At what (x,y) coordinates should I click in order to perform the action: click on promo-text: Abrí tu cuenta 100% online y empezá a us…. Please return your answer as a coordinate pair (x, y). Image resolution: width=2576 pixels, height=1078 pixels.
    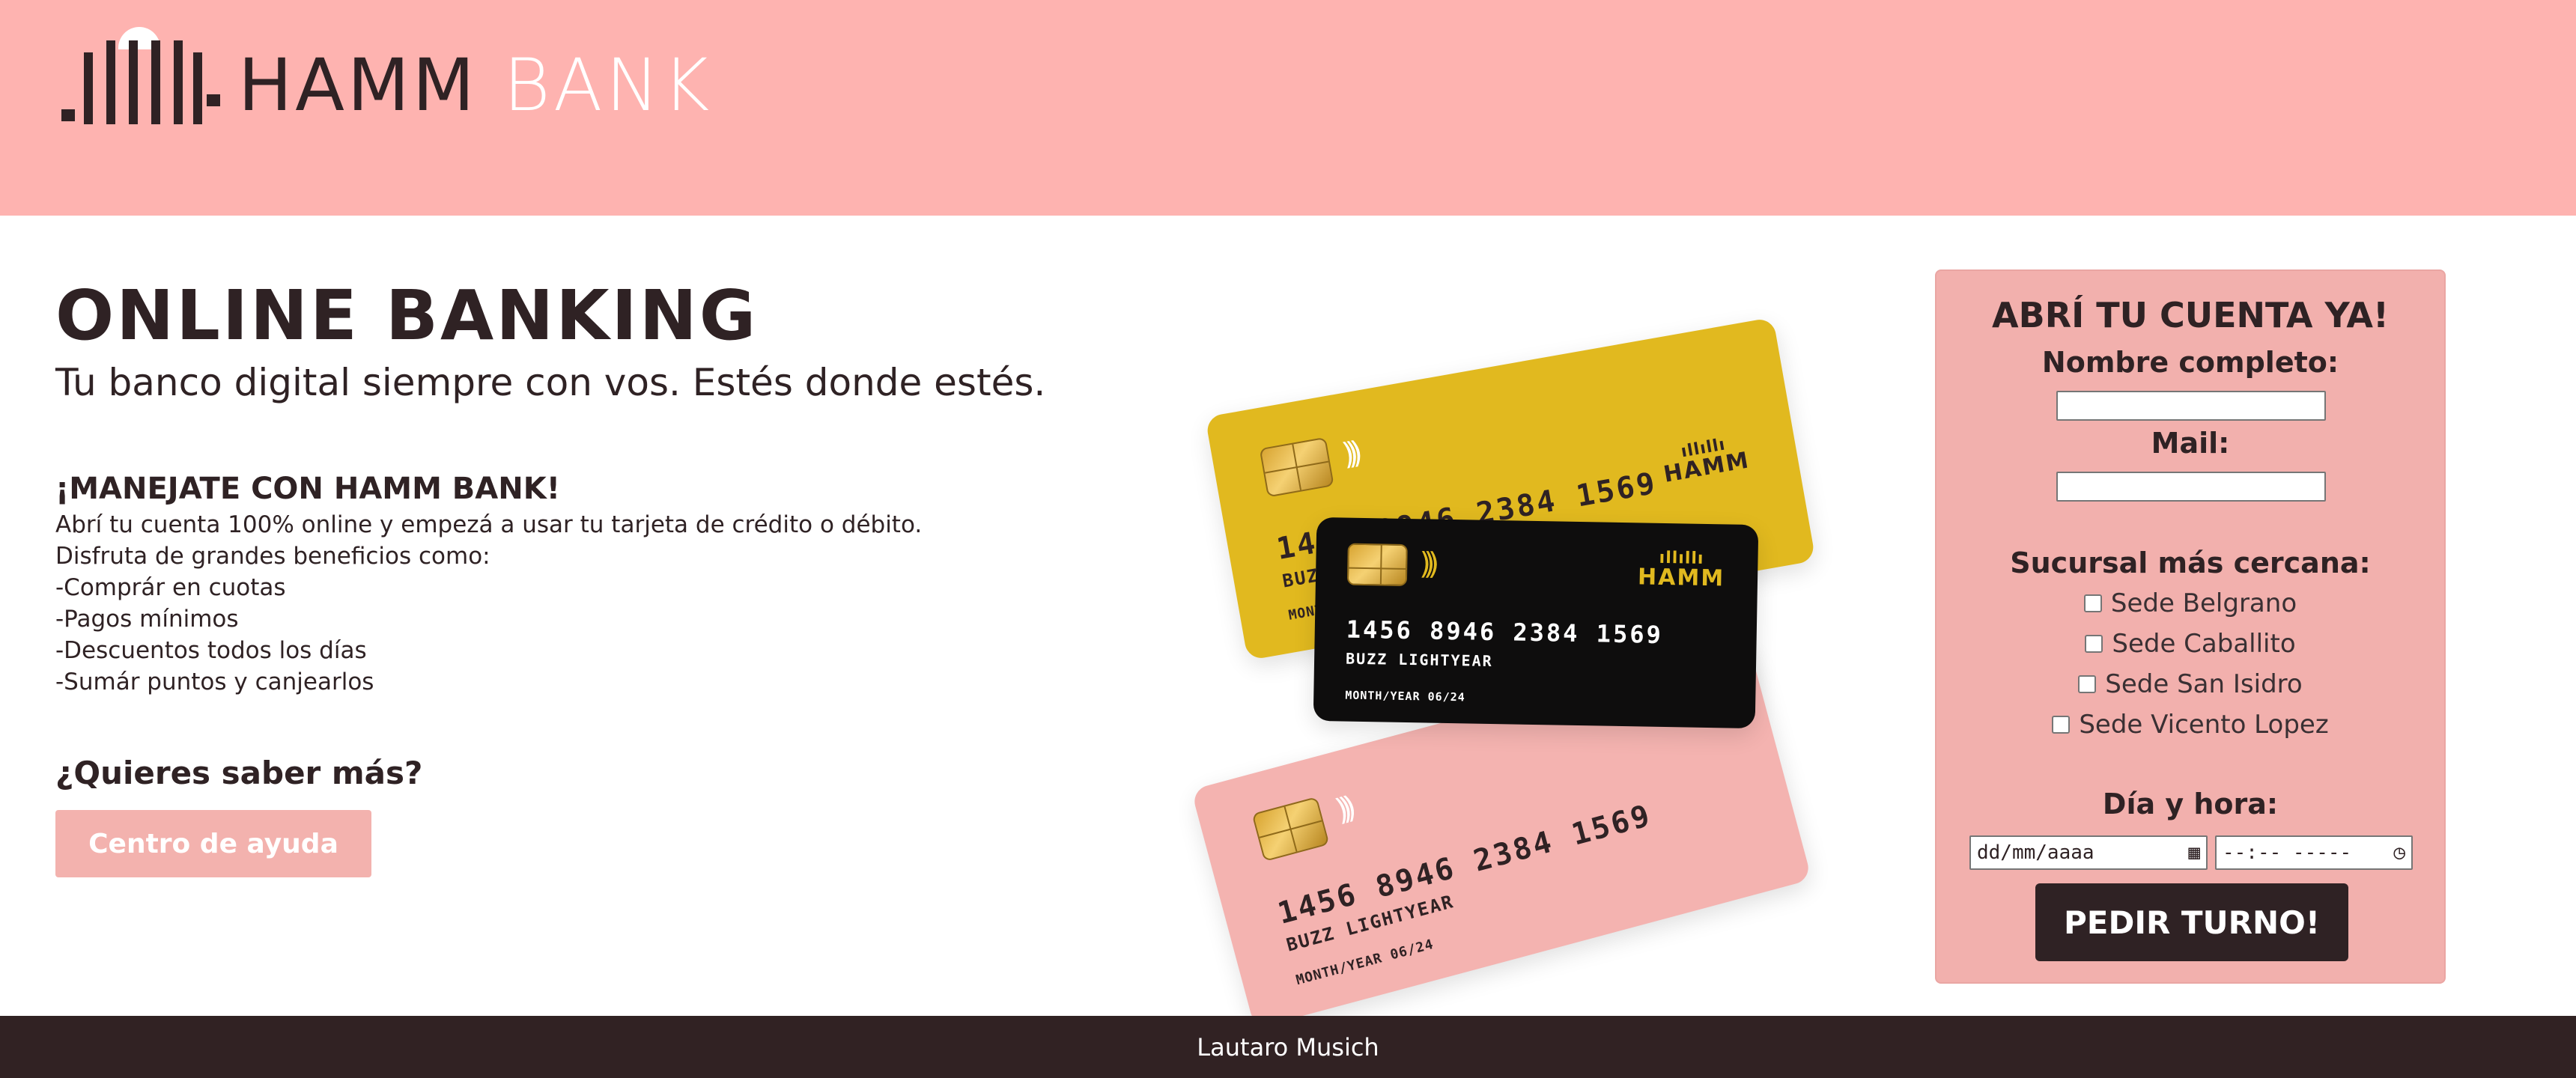
    Looking at the image, I should click on (488, 603).